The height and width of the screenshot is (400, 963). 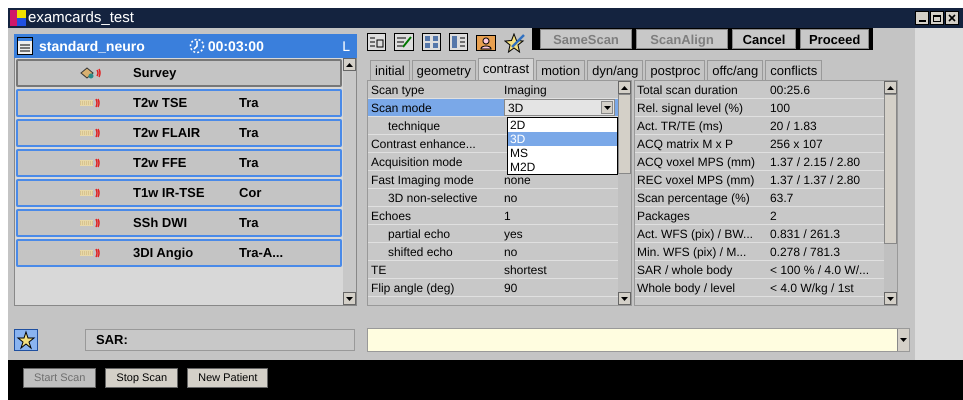 I want to click on info-value: 100, so click(x=780, y=108).